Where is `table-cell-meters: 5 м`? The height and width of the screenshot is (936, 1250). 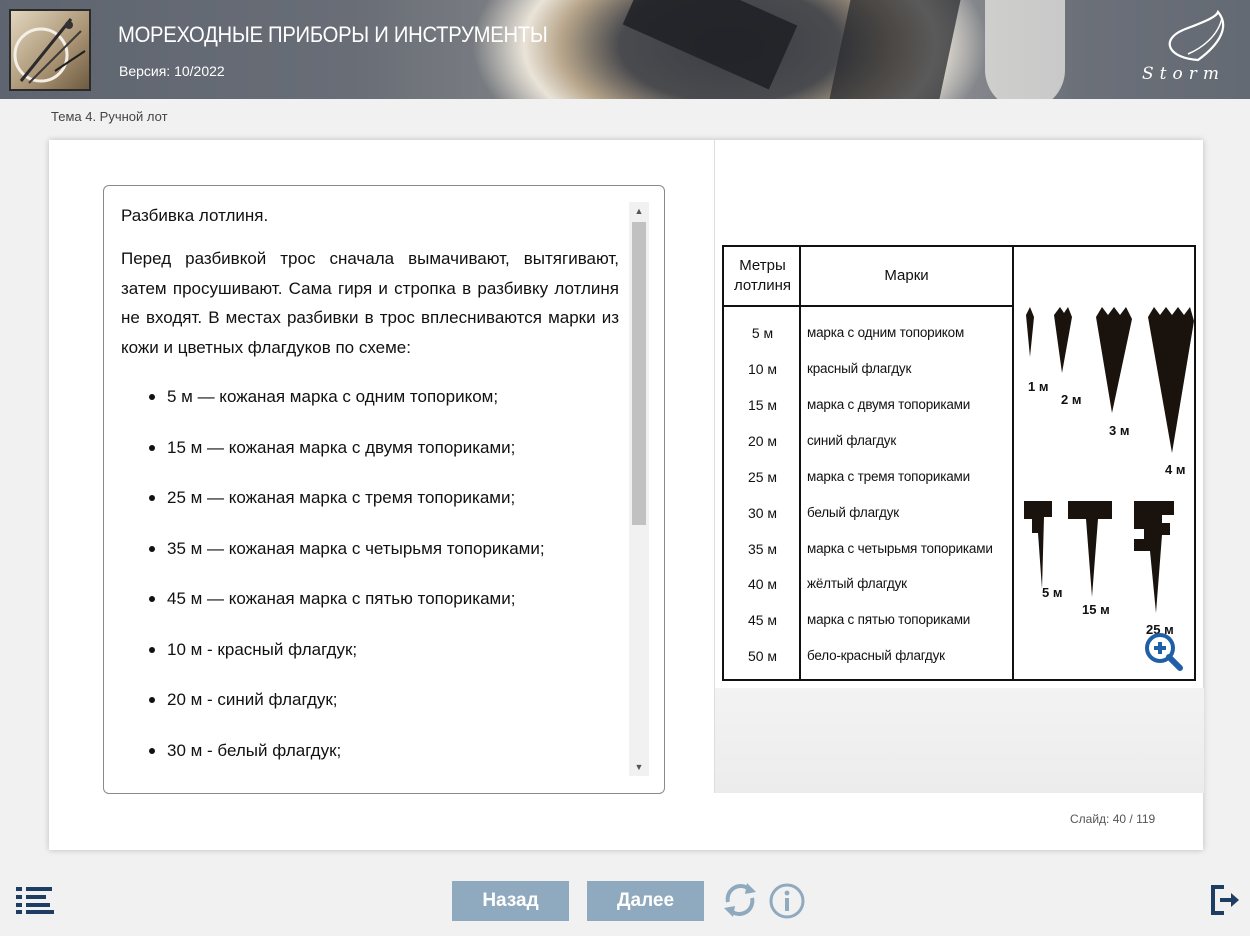 table-cell-meters: 5 м is located at coordinates (762, 333).